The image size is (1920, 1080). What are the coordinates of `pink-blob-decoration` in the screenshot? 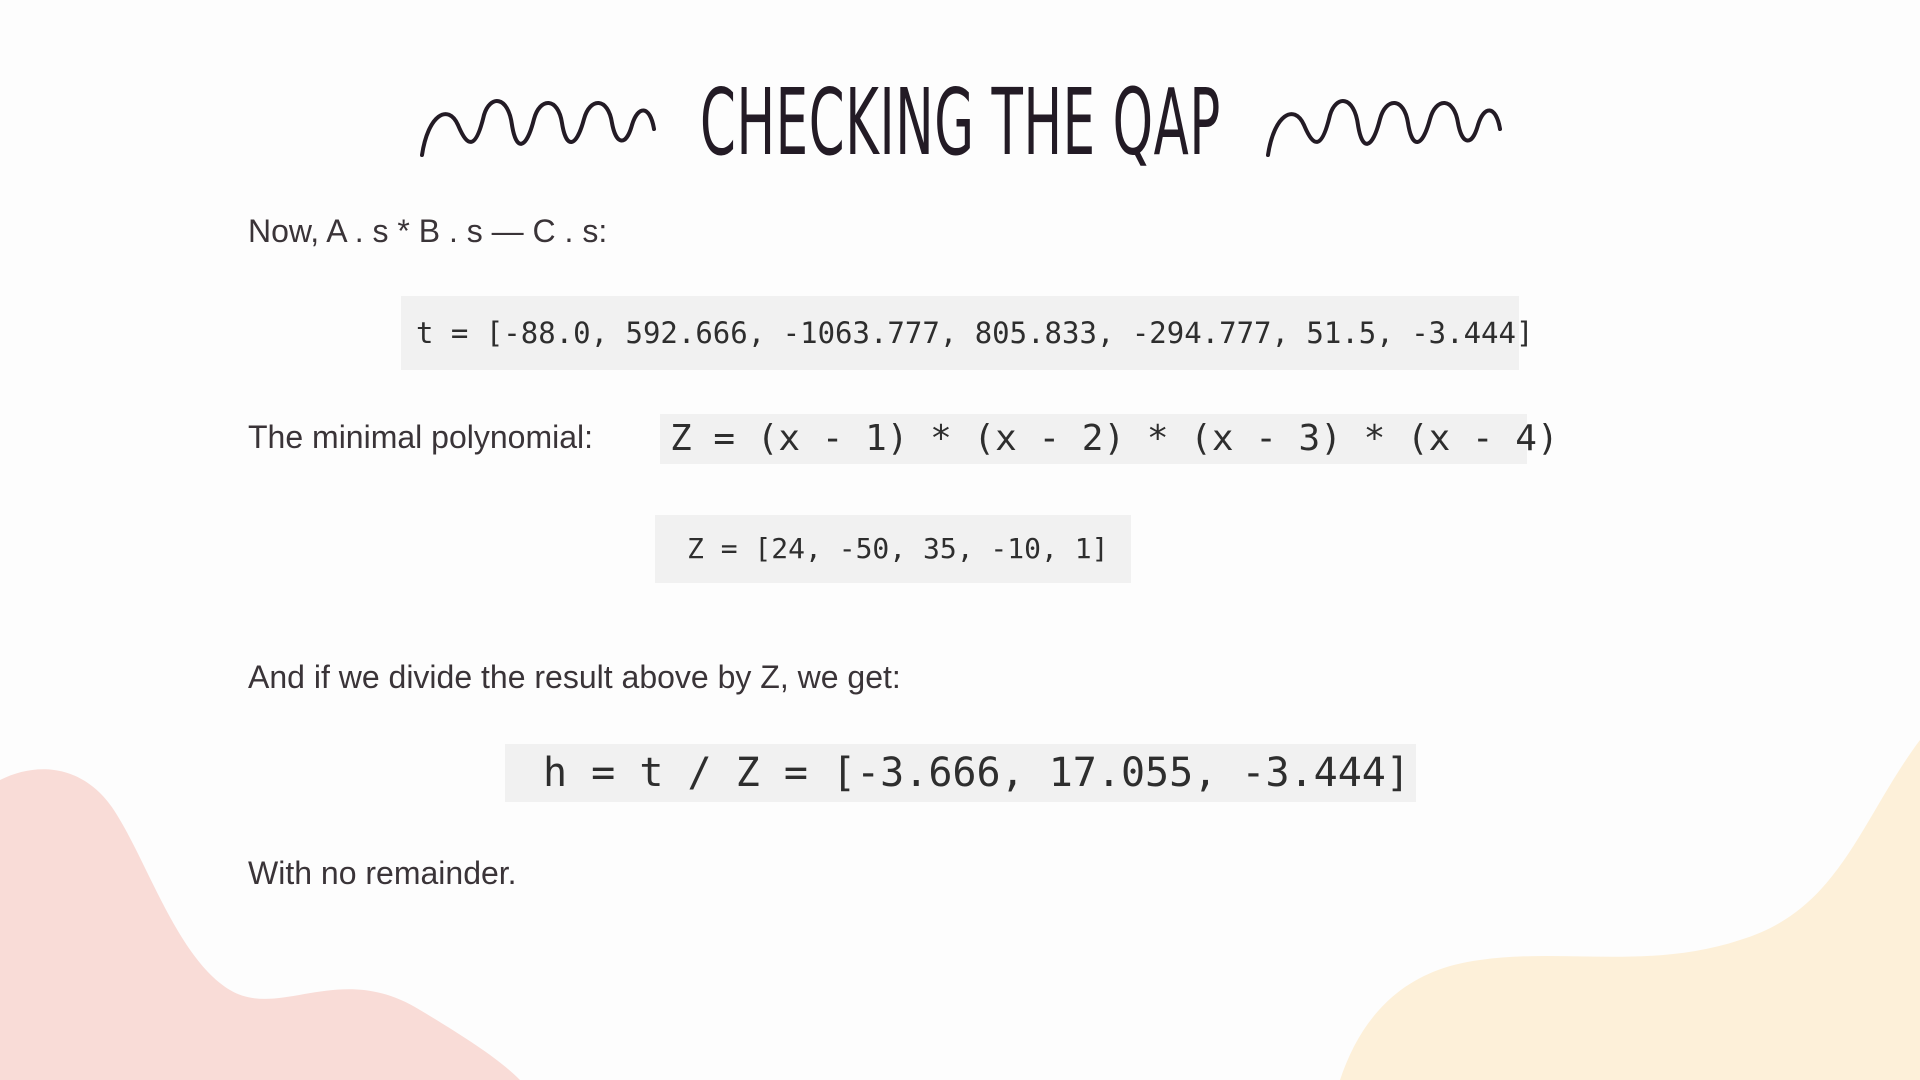 It's located at (260, 924).